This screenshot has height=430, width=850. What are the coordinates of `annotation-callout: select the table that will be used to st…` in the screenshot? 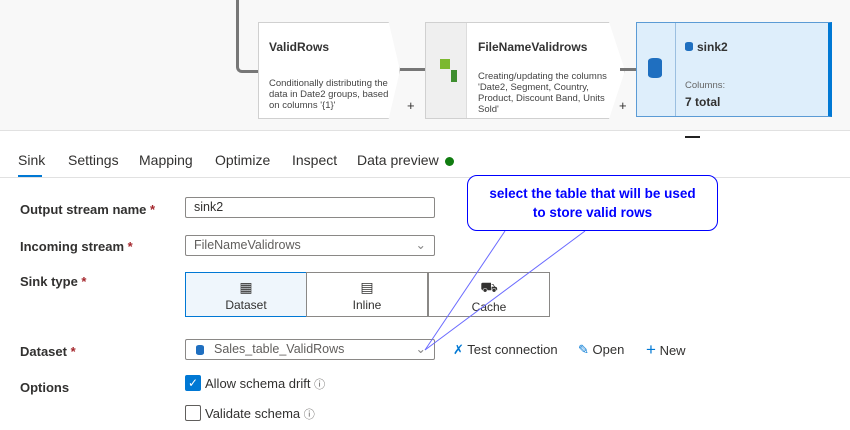 It's located at (592, 203).